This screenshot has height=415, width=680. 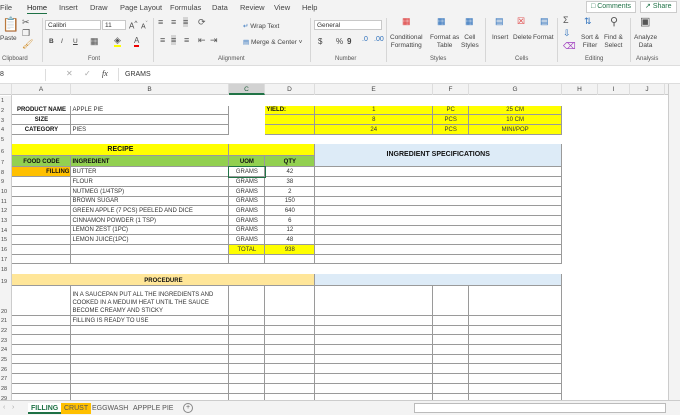 What do you see at coordinates (374, 110) in the screenshot?
I see `yield-qty: 1` at bounding box center [374, 110].